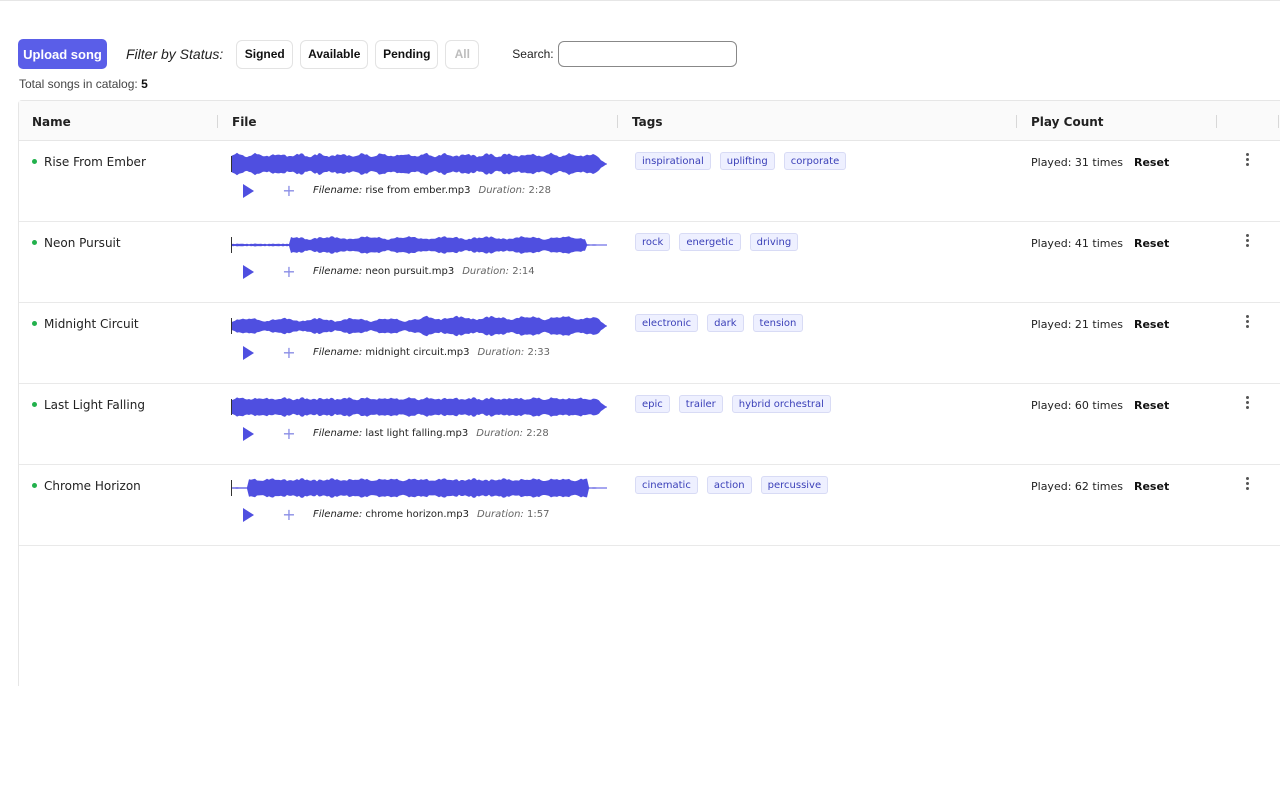 The width and height of the screenshot is (1280, 800). What do you see at coordinates (1077, 243) in the screenshot?
I see `play-count: Played: 41 times` at bounding box center [1077, 243].